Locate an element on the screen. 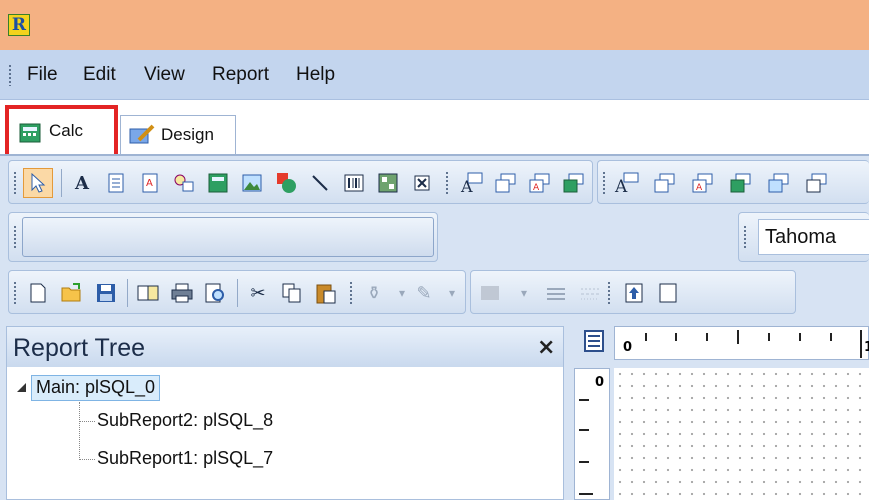 This screenshot has width=869, height=500. db-calculator-icon is located at coordinates (740, 183).